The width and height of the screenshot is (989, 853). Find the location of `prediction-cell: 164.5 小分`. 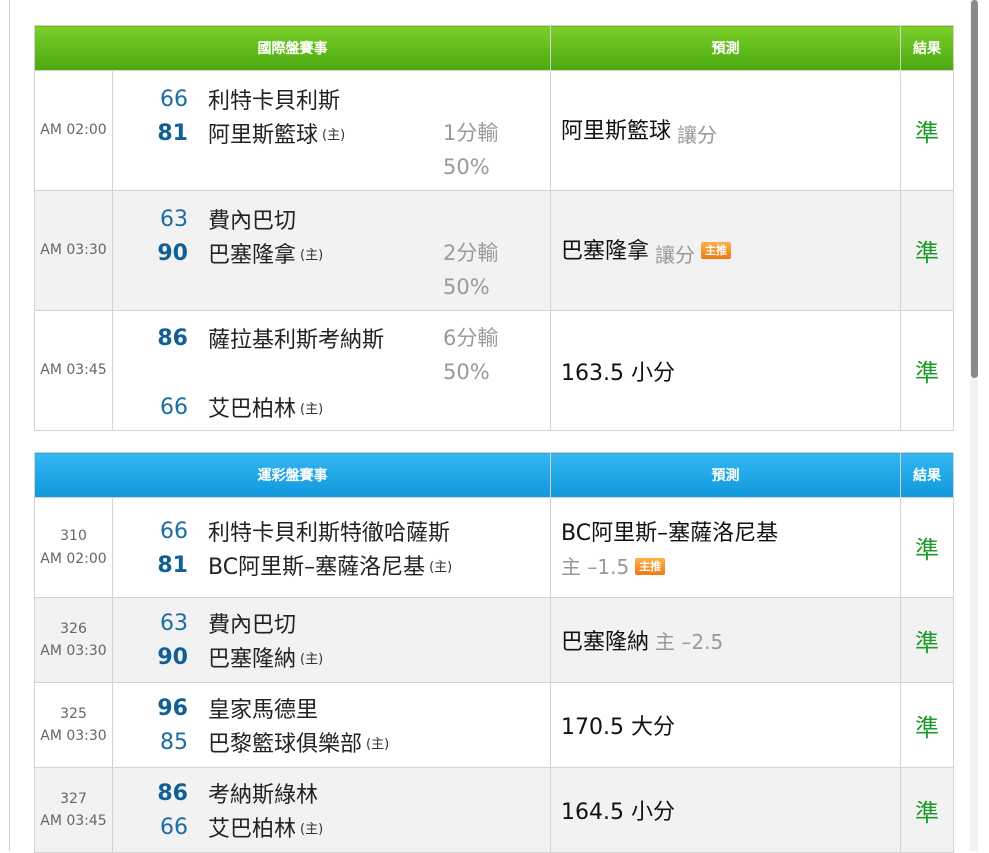

prediction-cell: 164.5 小分 is located at coordinates (725, 810).